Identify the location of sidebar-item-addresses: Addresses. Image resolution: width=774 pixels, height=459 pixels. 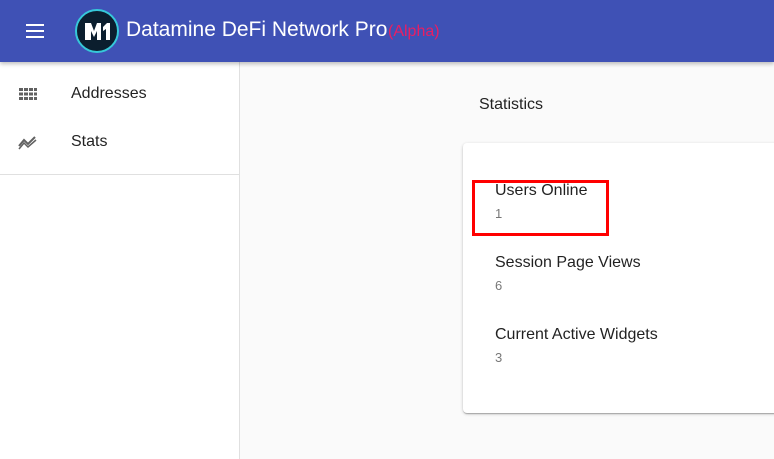
(119, 94).